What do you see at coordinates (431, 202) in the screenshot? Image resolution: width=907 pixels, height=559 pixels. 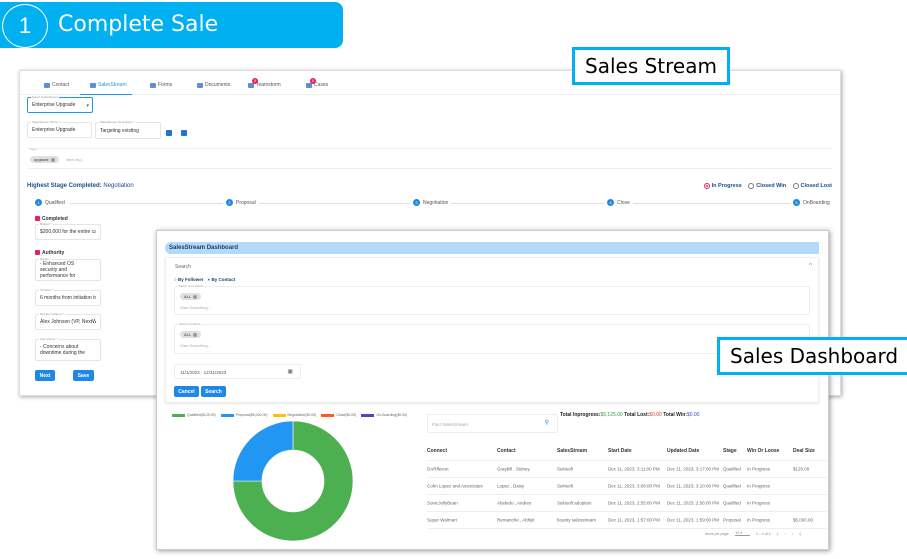 I see `stage-step: 3 Negotiation` at bounding box center [431, 202].